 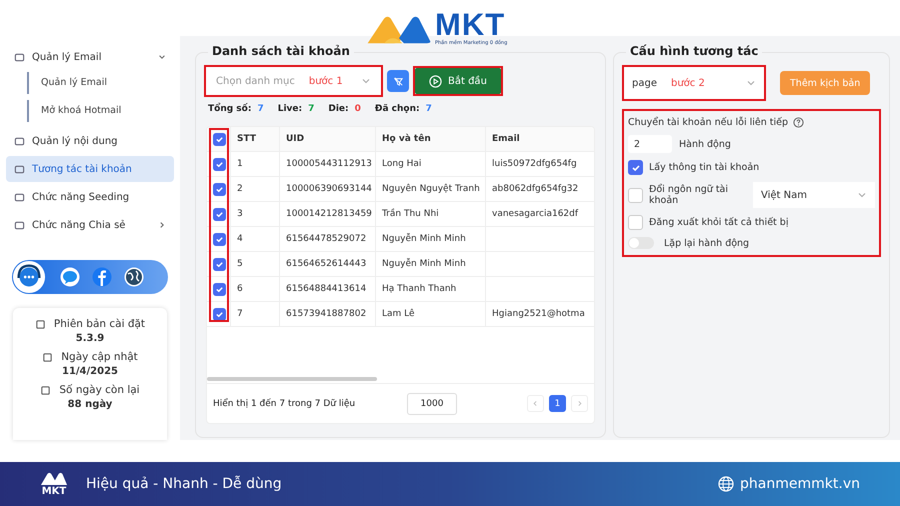 What do you see at coordinates (397, 109) in the screenshot?
I see `stat-label: Đã chọn:` at bounding box center [397, 109].